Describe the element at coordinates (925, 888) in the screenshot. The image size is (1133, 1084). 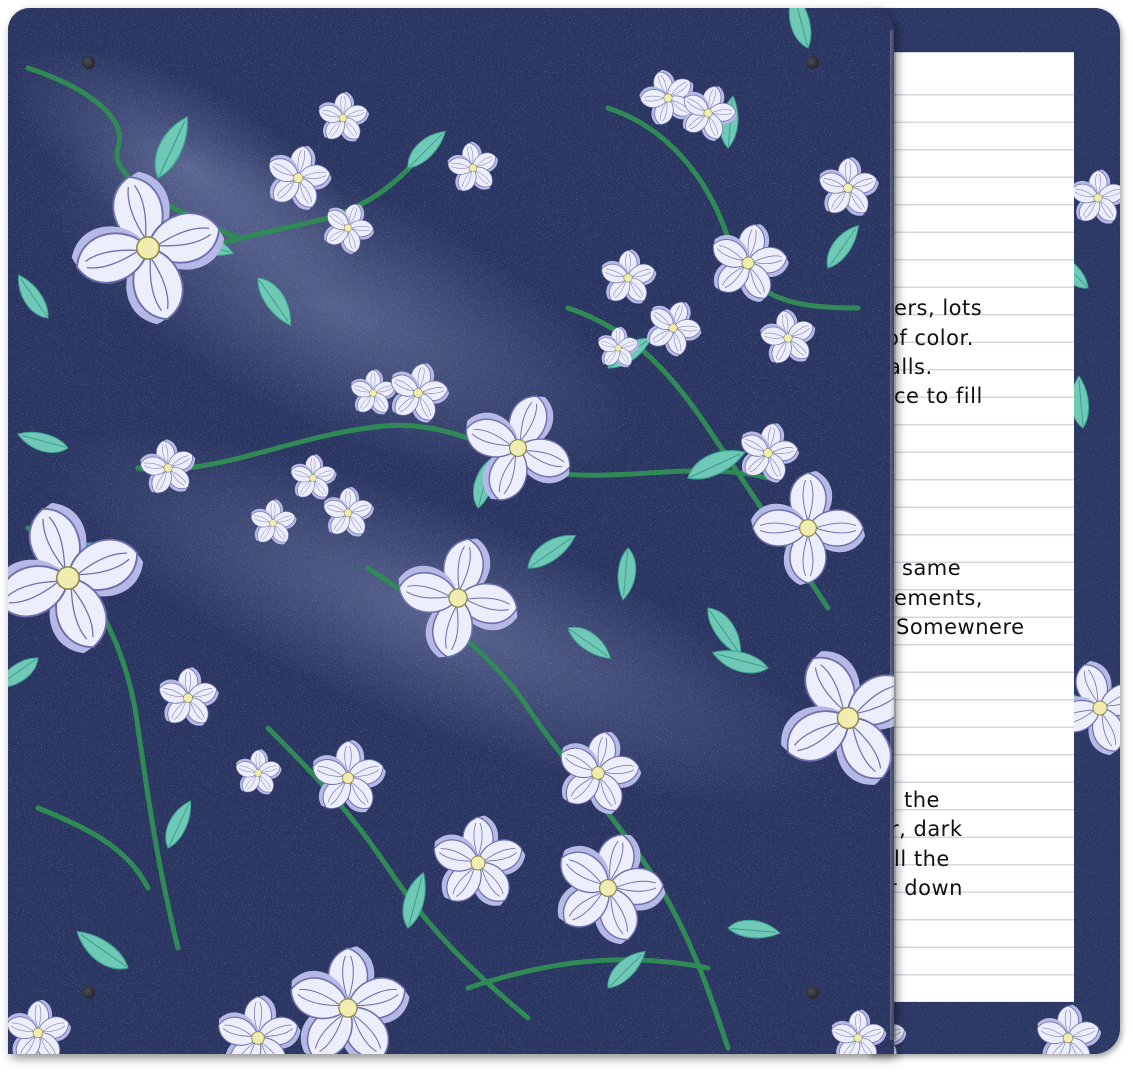
I see `note-line: r down` at that location.